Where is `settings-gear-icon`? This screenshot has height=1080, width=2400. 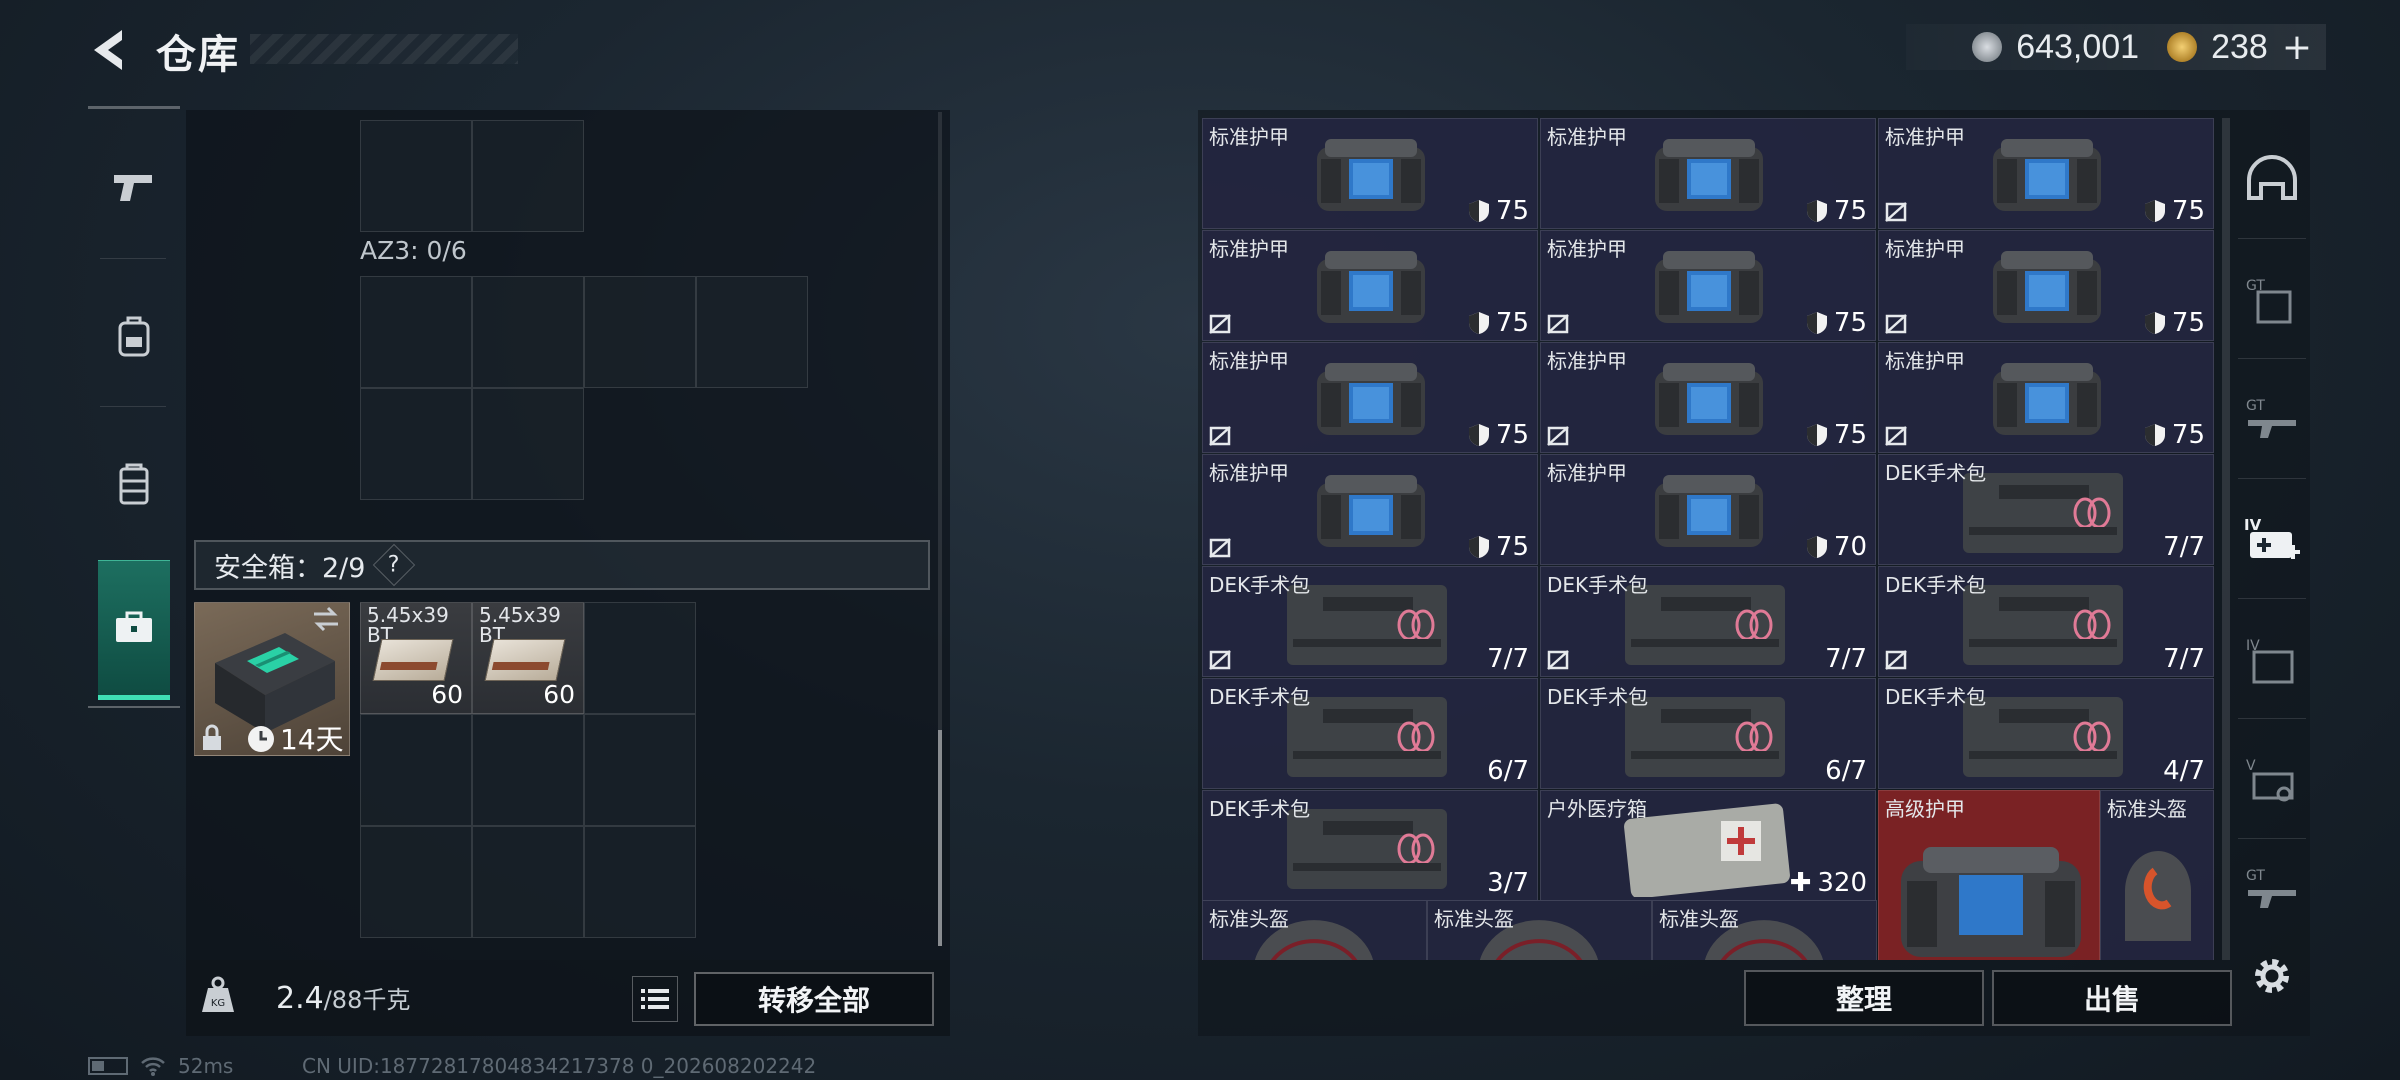 settings-gear-icon is located at coordinates (2272, 976).